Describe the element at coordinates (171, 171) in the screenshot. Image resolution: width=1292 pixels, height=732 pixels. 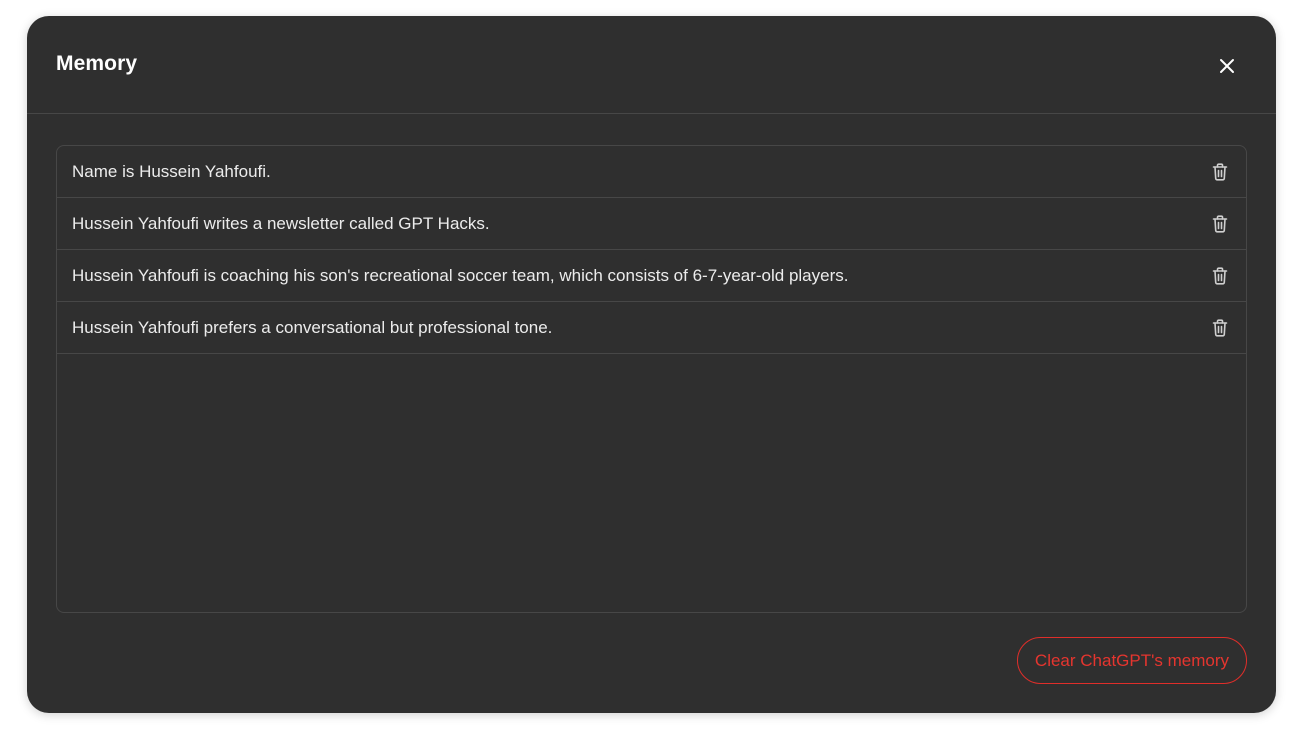
I see `memory-text: Name is Hussein Yahfoufi.` at that location.